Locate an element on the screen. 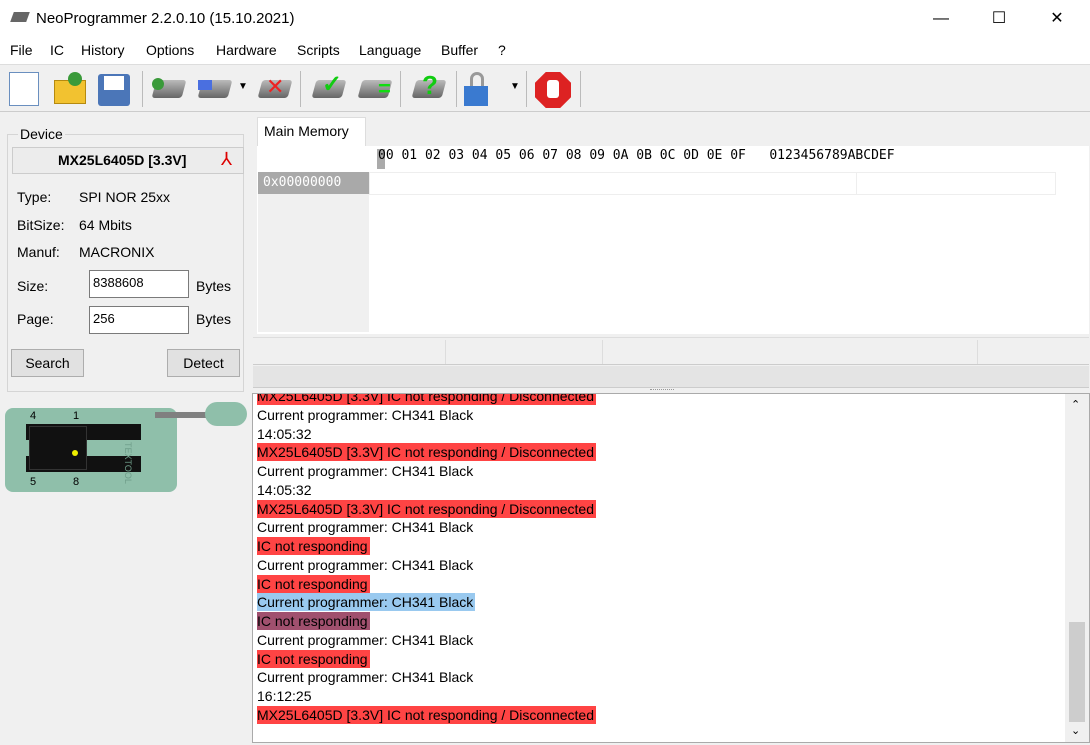  protect-dropdown-icon: ▼ is located at coordinates (515, 86).